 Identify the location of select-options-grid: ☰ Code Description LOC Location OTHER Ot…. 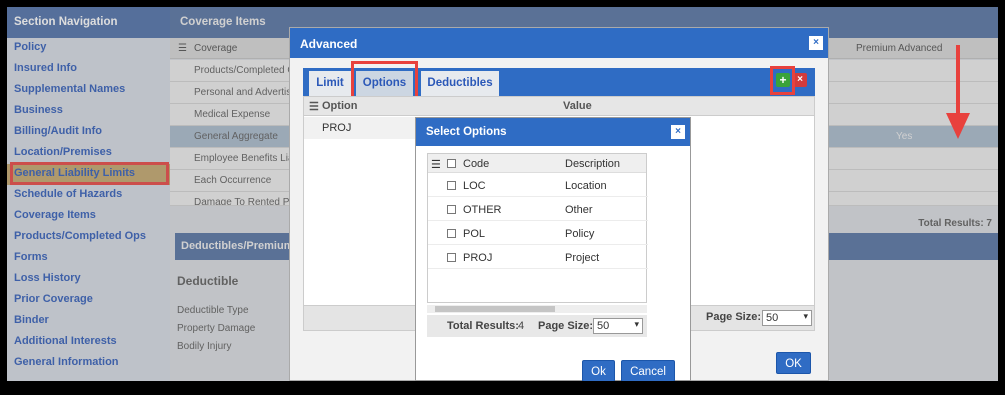
(537, 228).